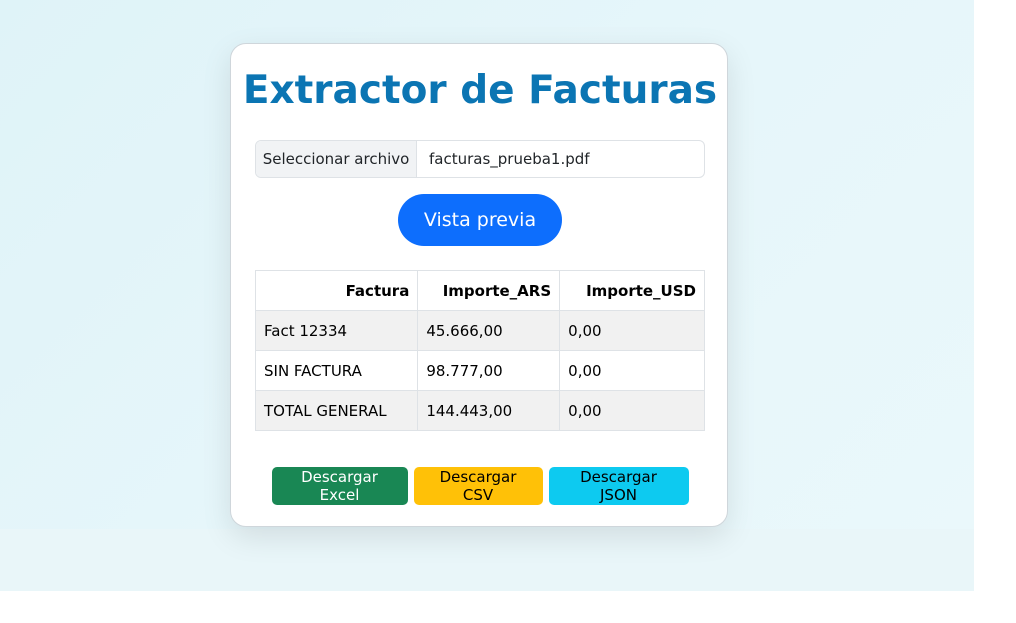  I want to click on page-background-lower, so click(487, 560).